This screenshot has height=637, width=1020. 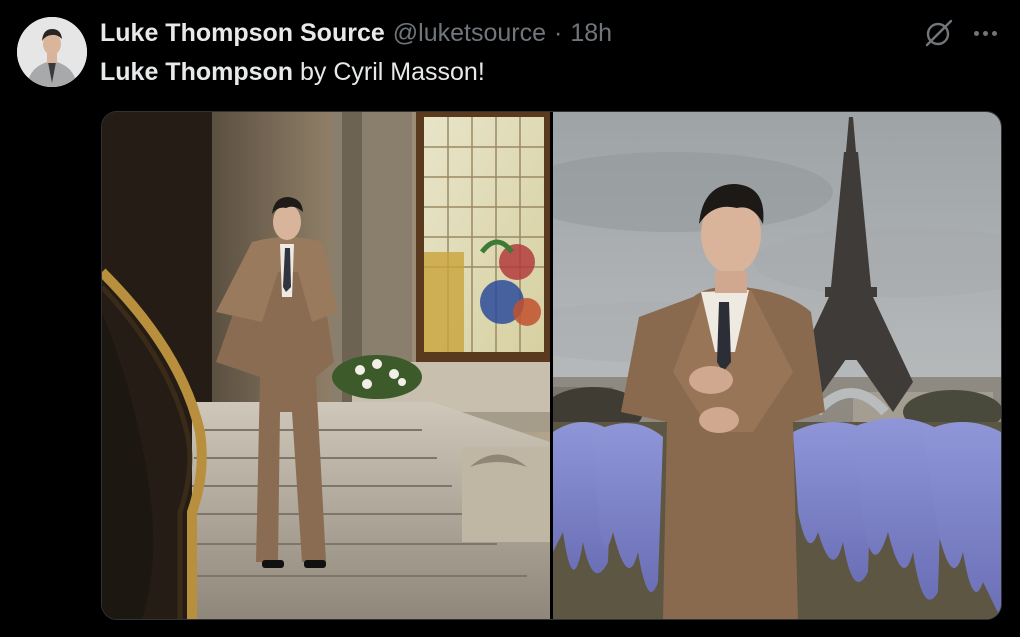 I want to click on more-horizontal-icon, so click(x=985, y=33).